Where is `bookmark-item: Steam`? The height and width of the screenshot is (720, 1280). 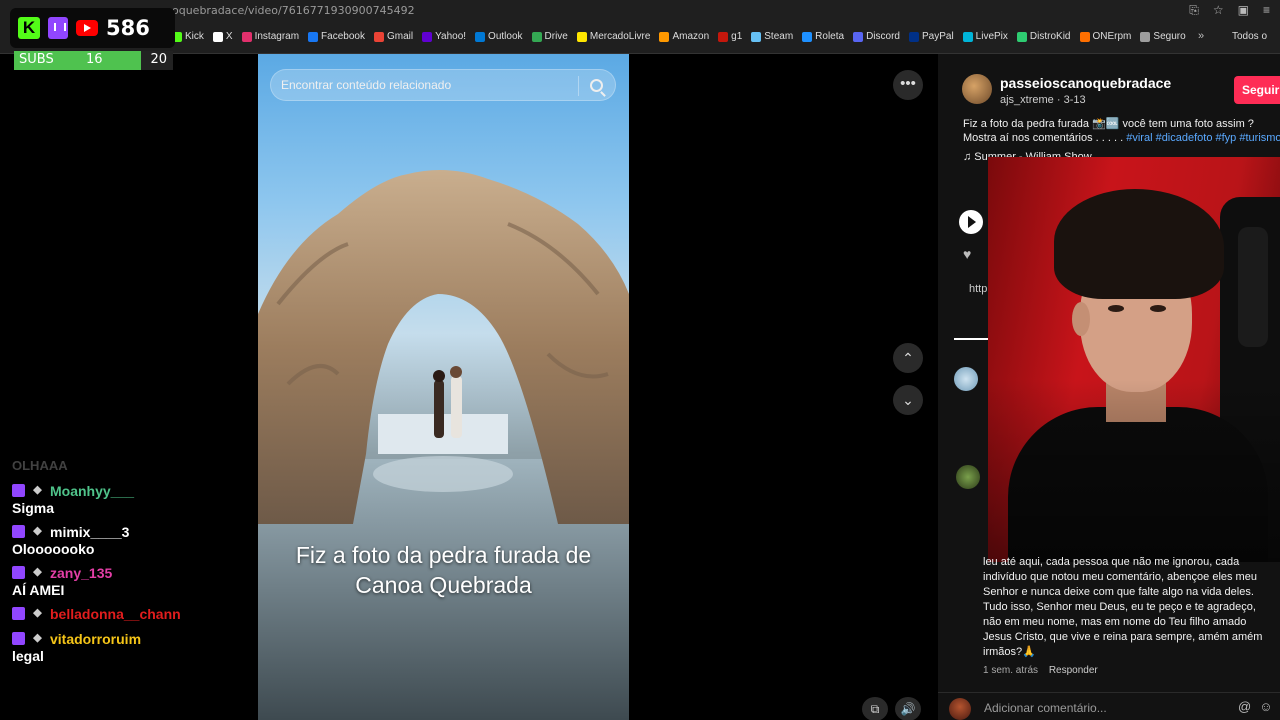
bookmark-item: Steam is located at coordinates (772, 36).